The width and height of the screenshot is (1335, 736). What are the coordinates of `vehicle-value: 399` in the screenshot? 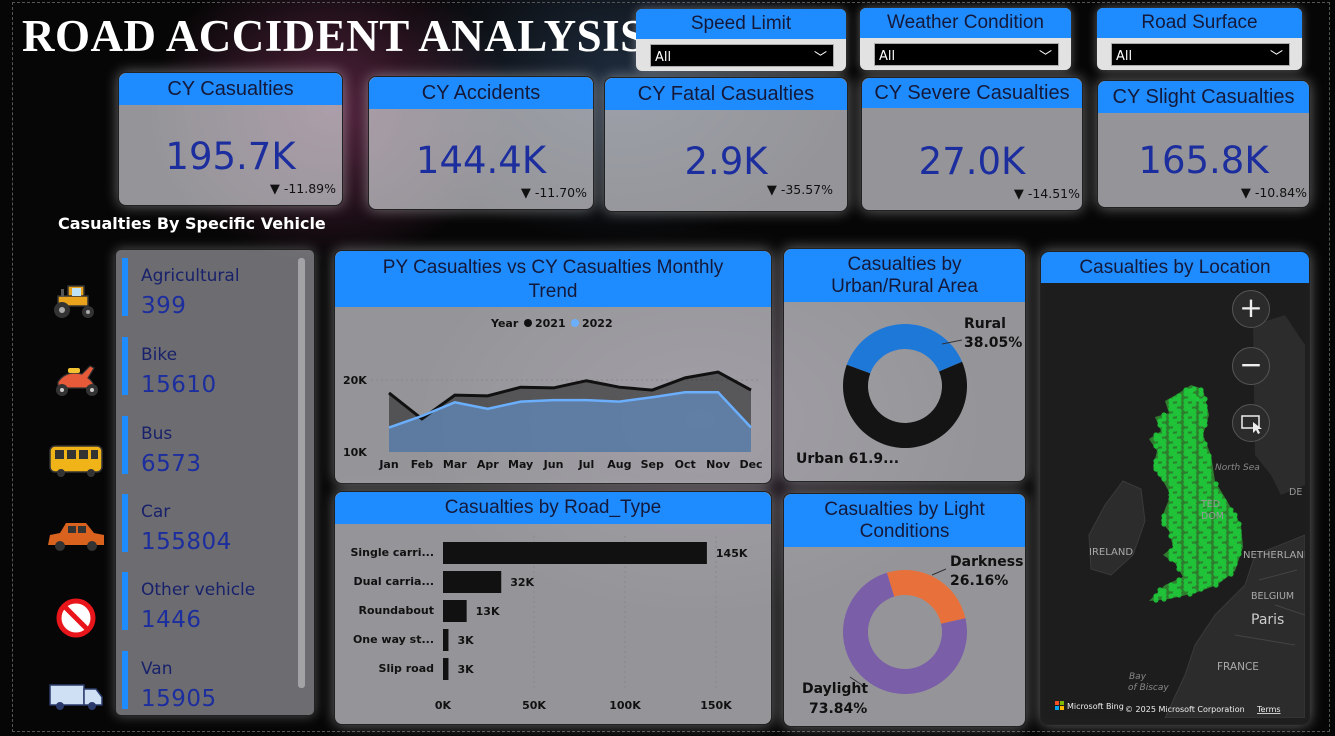 It's located at (164, 306).